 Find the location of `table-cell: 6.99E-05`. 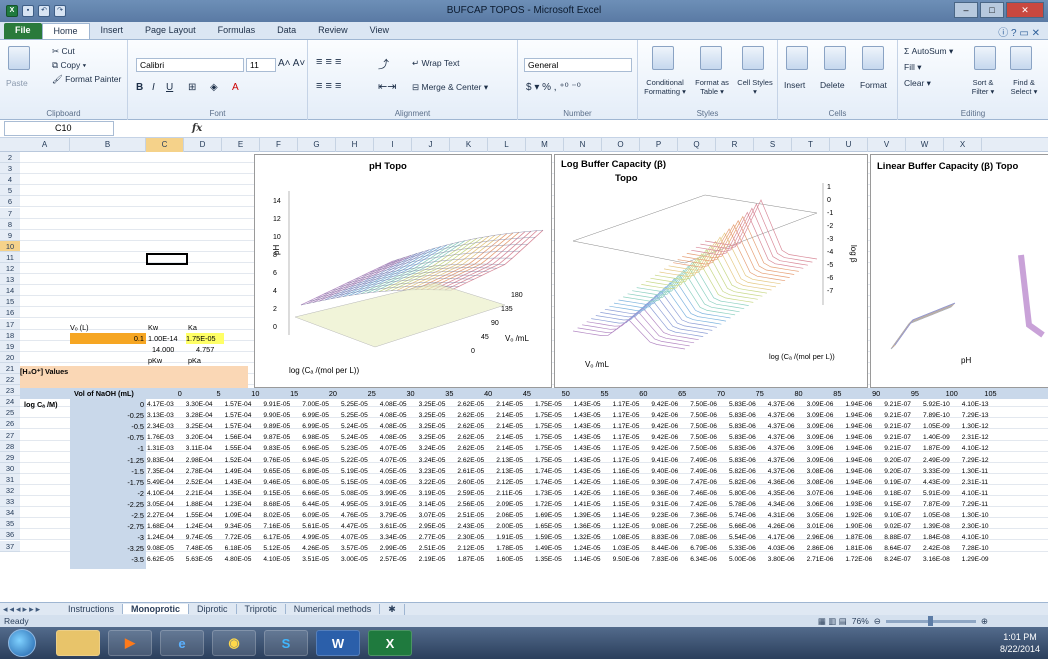

table-cell: 6.99E-05 is located at coordinates (320, 426).